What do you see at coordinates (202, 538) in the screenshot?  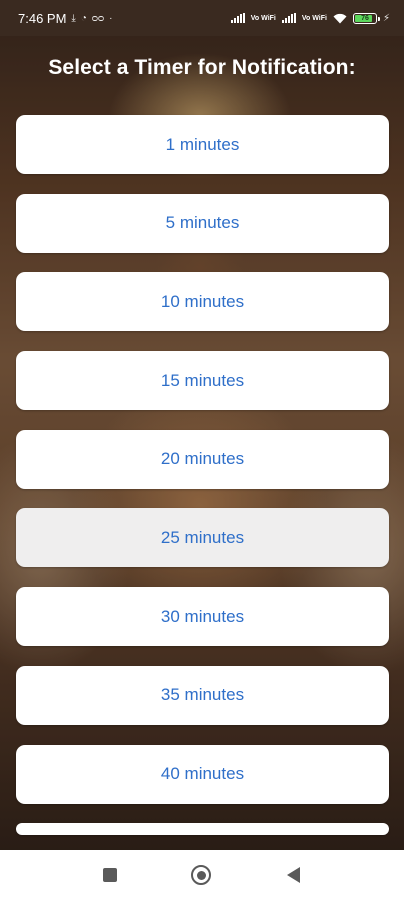 I see `timer-option-25: 25 minutes` at bounding box center [202, 538].